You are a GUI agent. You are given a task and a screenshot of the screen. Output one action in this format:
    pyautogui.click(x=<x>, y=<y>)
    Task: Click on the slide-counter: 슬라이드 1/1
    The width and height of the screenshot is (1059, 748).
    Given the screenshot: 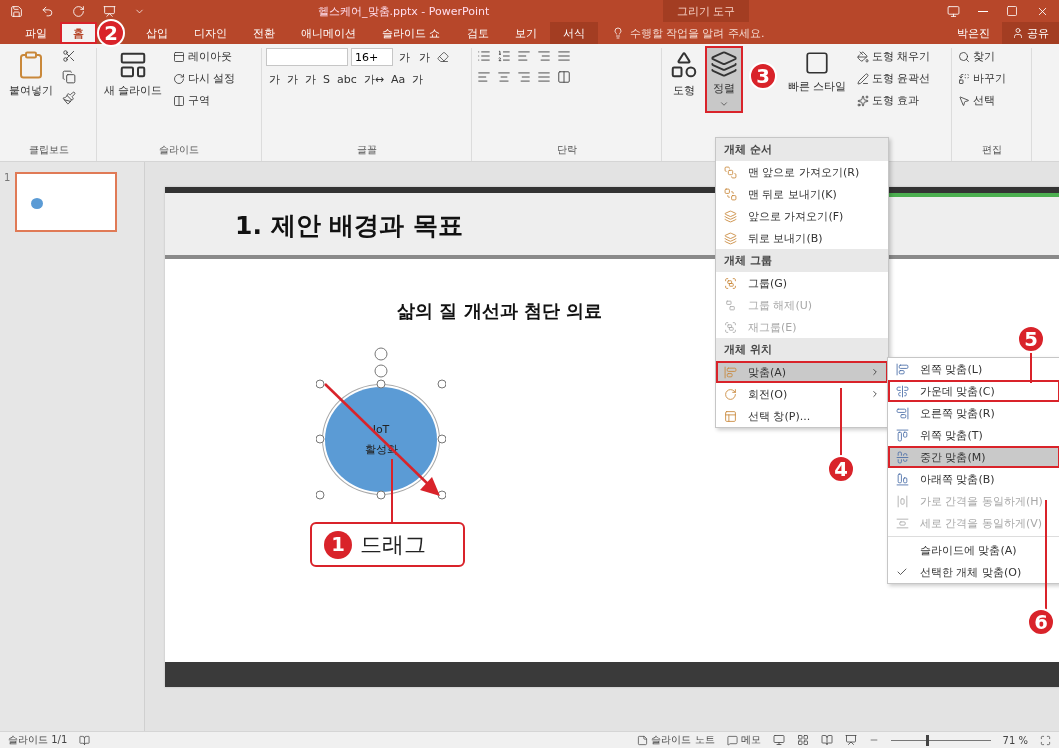 What is the action you would take?
    pyautogui.click(x=38, y=740)
    